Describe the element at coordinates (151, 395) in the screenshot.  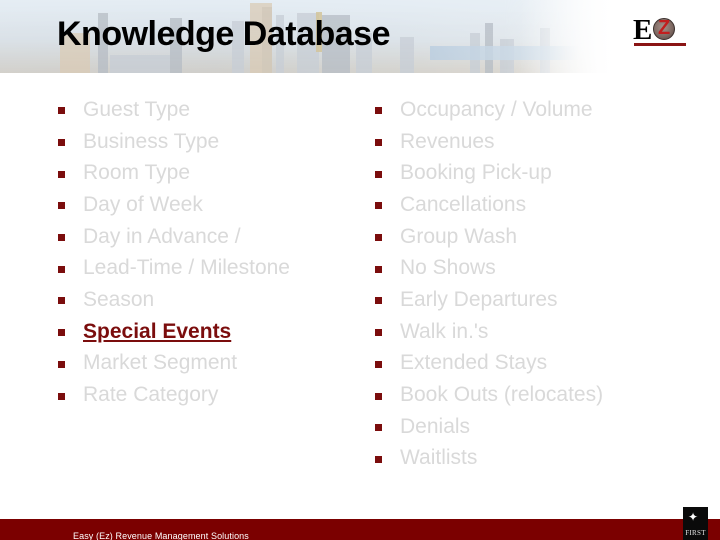
I see `list-item-label: Rate Category` at that location.